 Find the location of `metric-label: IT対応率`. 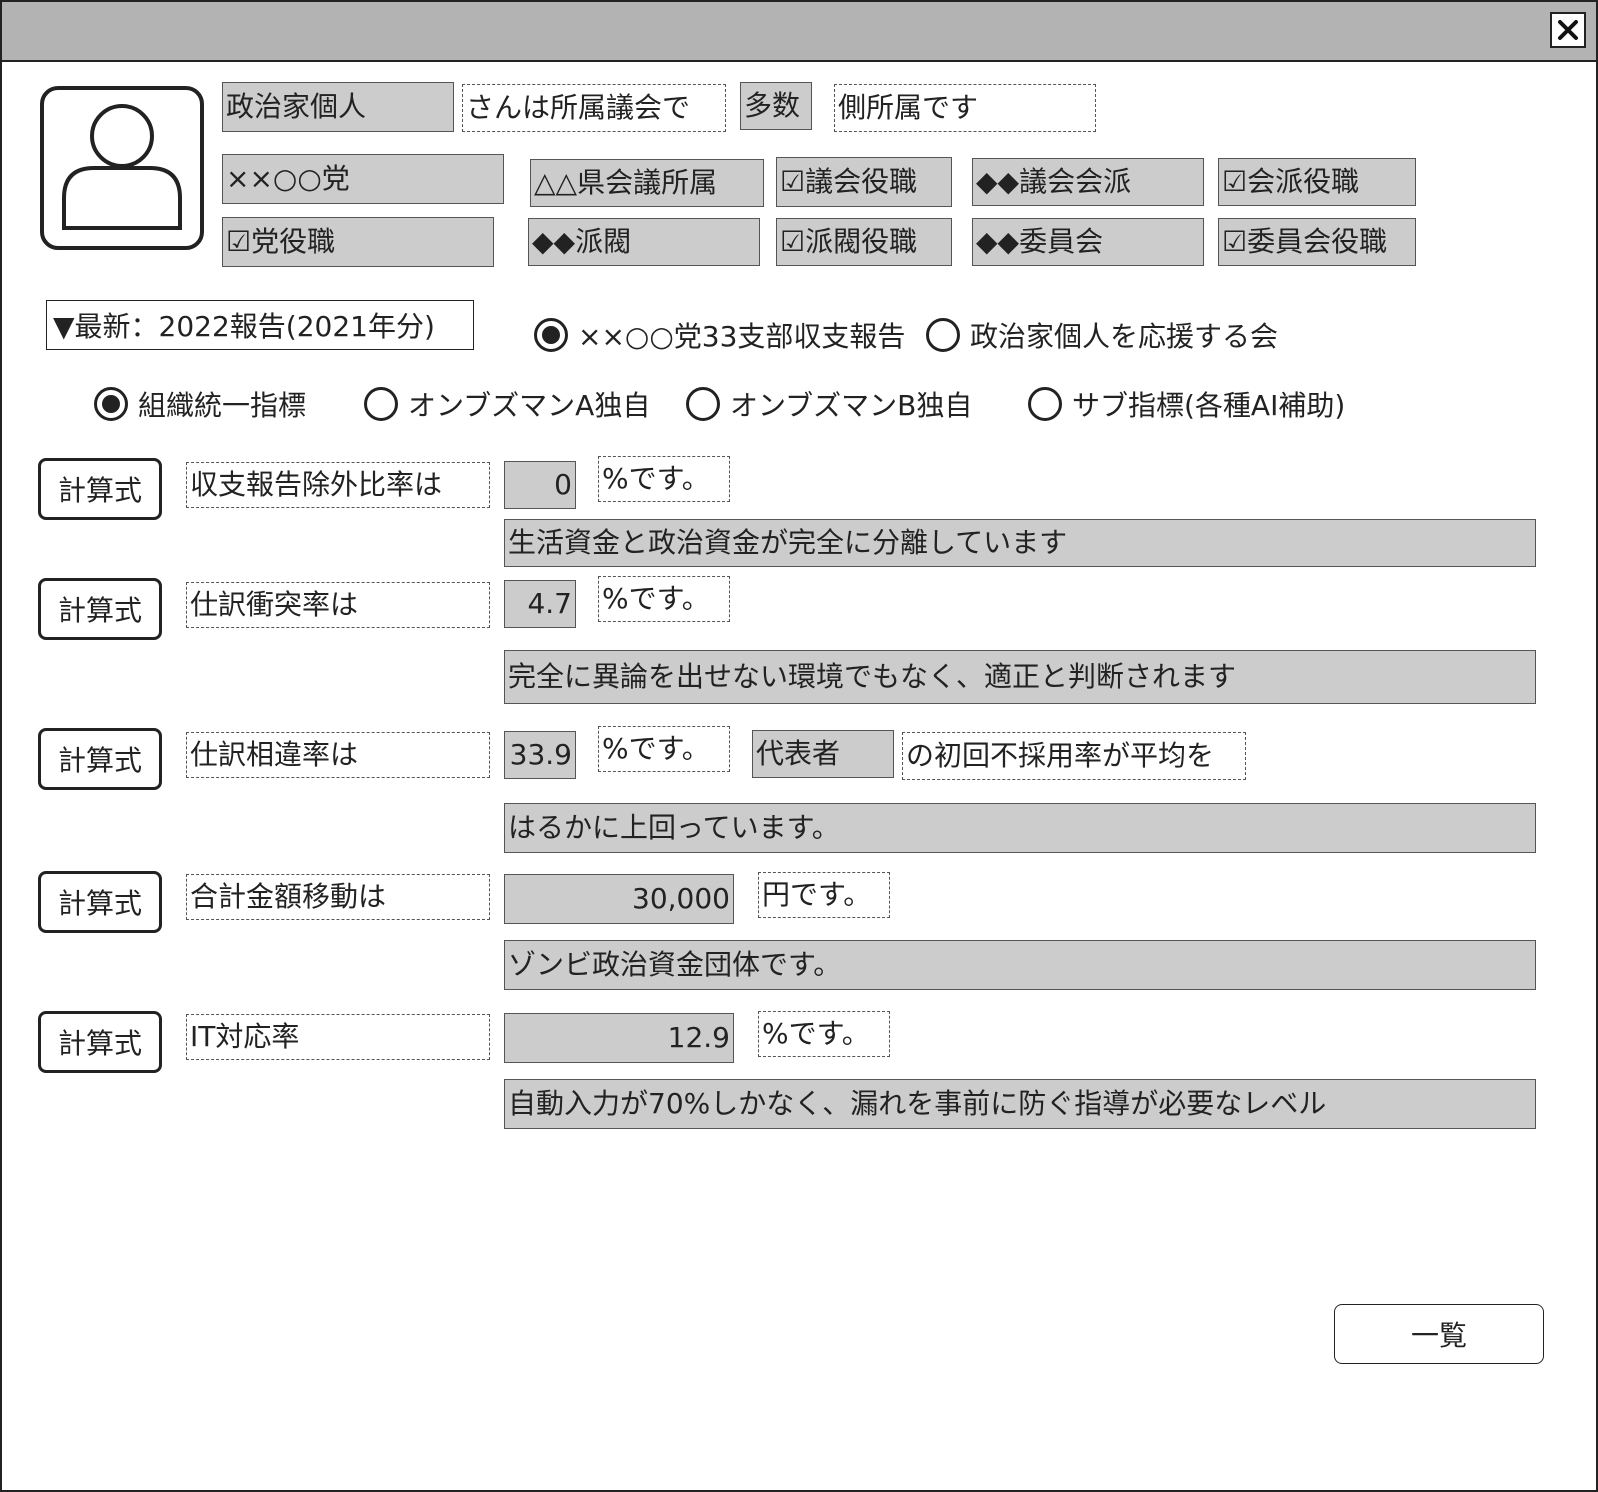

metric-label: IT対応率 is located at coordinates (338, 1037).